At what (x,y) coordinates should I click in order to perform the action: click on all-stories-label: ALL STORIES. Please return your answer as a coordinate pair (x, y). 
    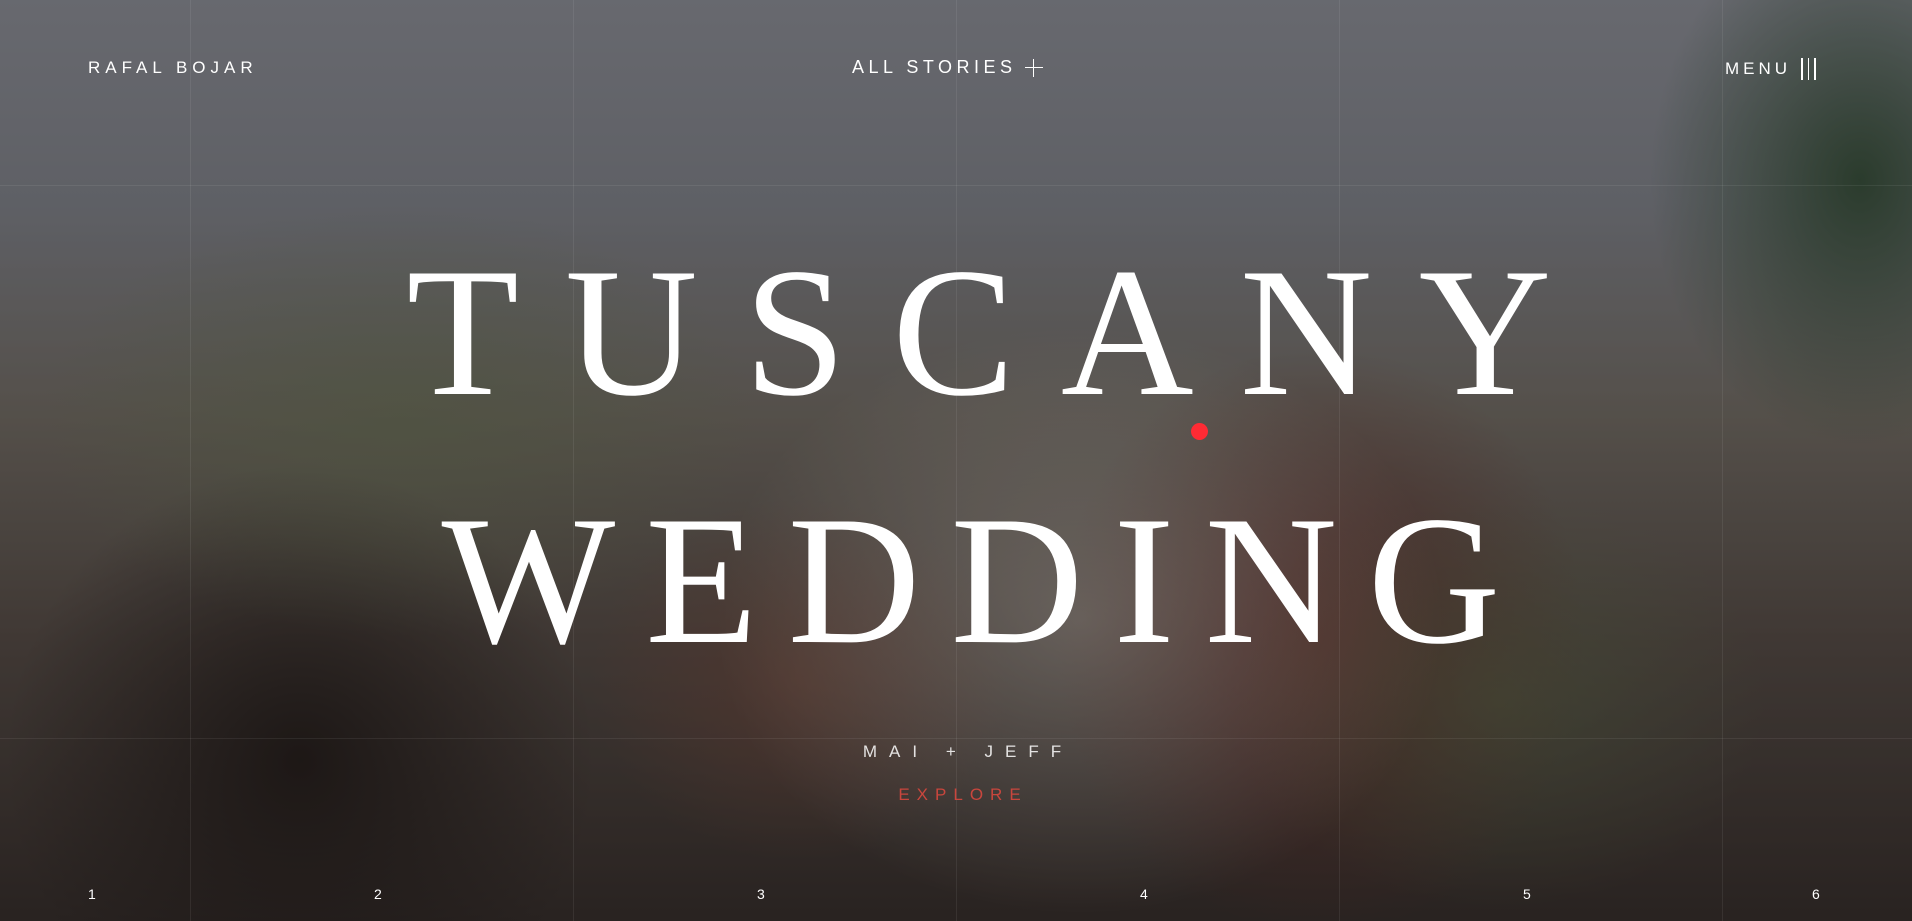
    Looking at the image, I should click on (934, 67).